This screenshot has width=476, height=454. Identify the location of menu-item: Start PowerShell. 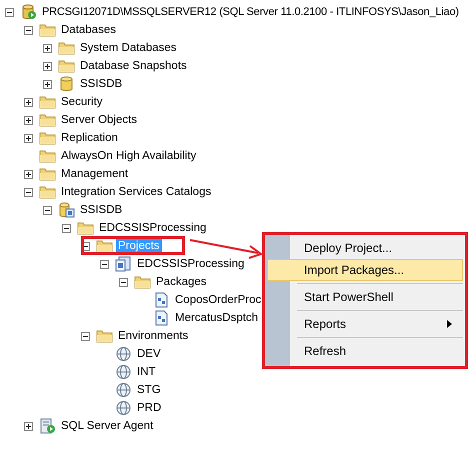
(365, 297).